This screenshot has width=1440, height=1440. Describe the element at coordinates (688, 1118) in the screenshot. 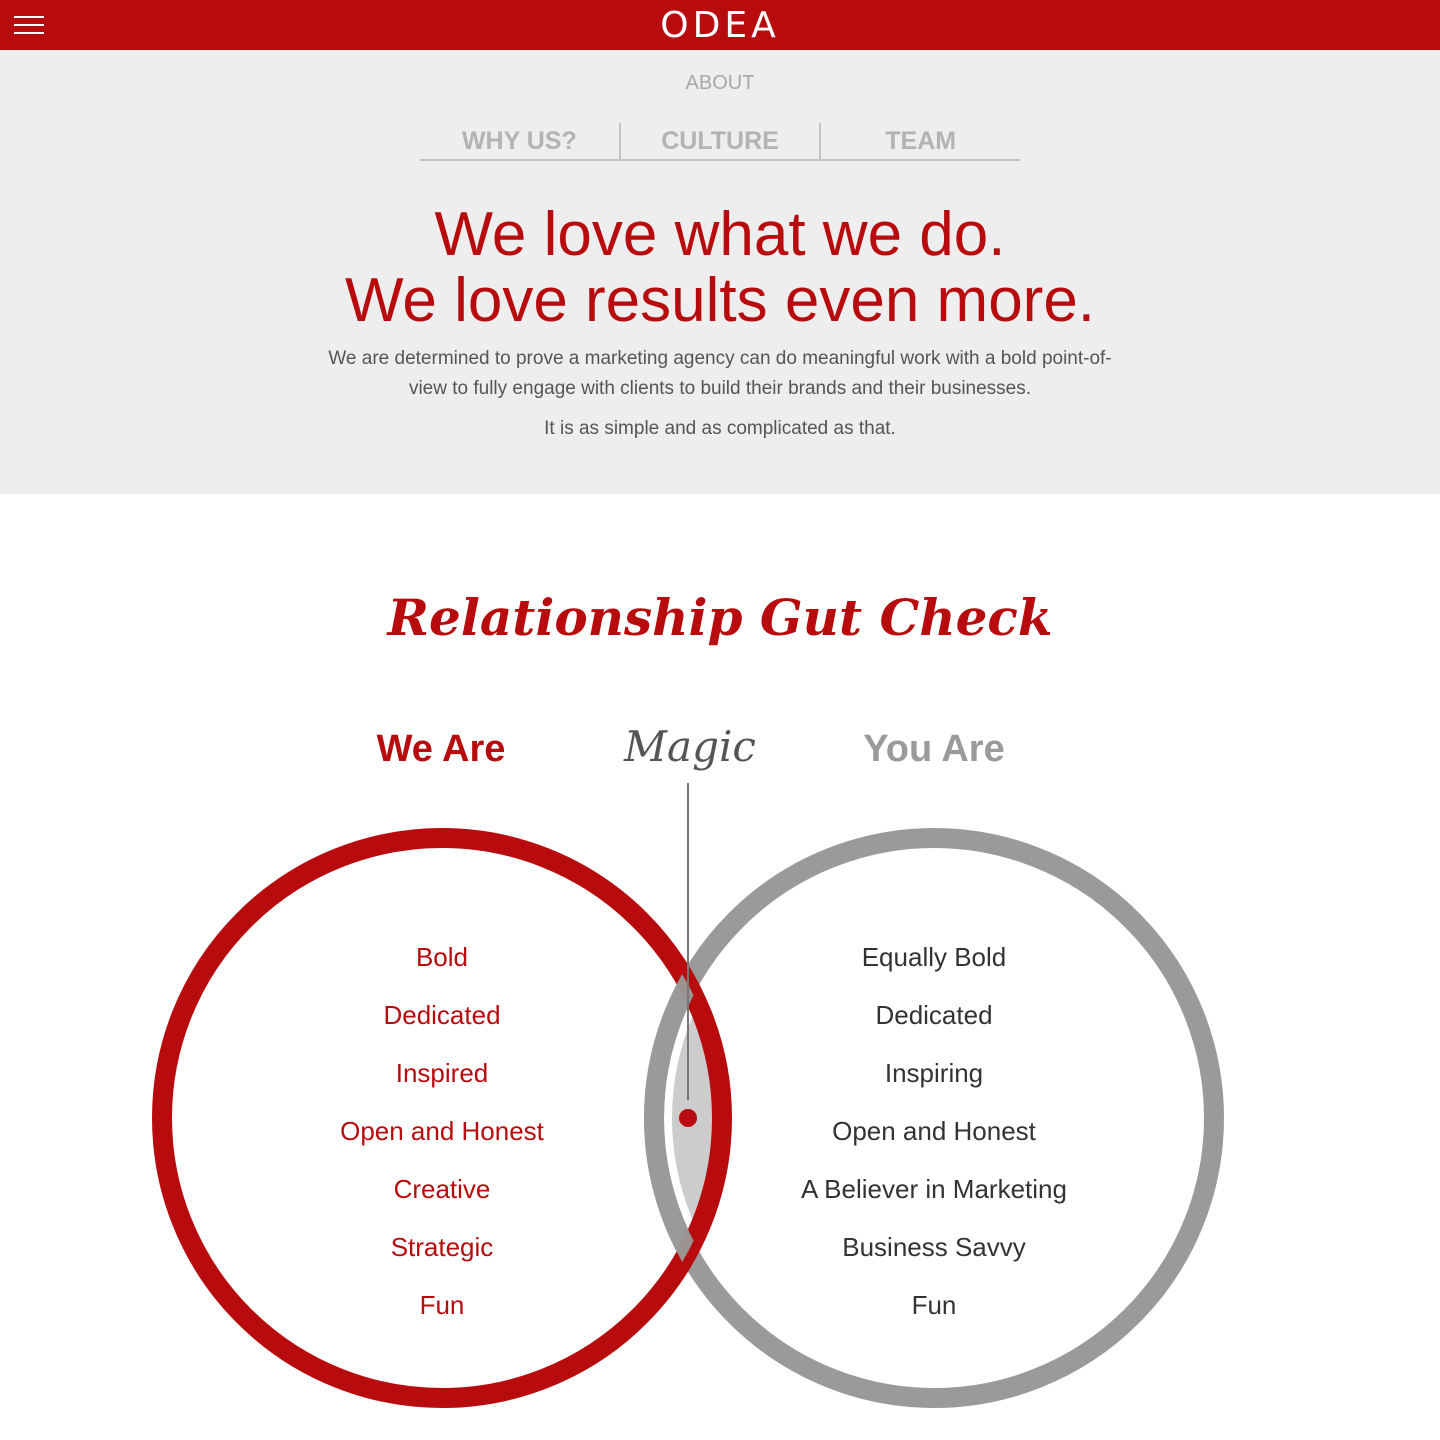

I see `magic-dot` at that location.